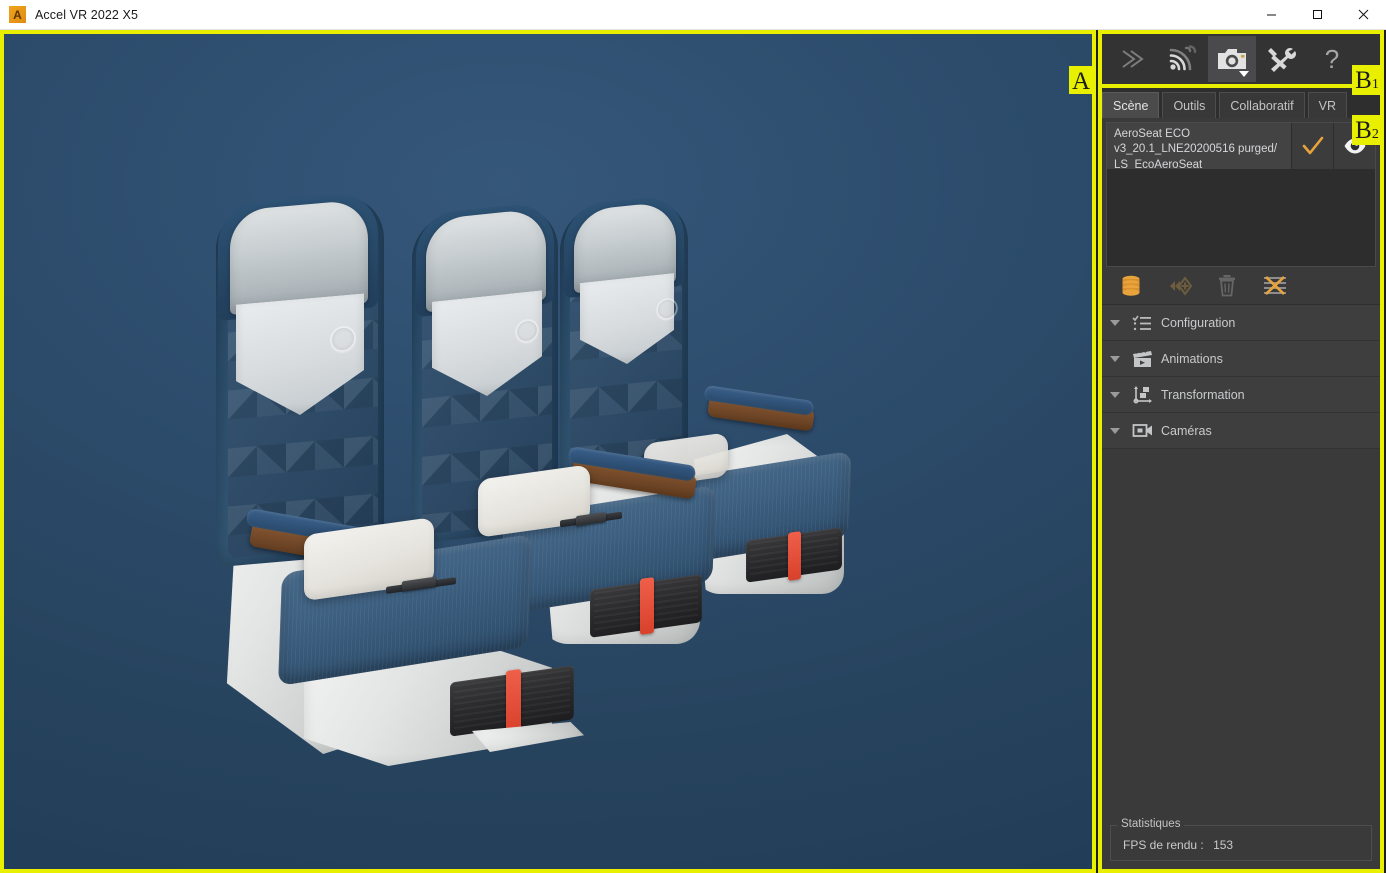 Image resolution: width=1386 pixels, height=873 pixels. What do you see at coordinates (1363, 80) in the screenshot?
I see `badge-b1-text: B` at bounding box center [1363, 80].